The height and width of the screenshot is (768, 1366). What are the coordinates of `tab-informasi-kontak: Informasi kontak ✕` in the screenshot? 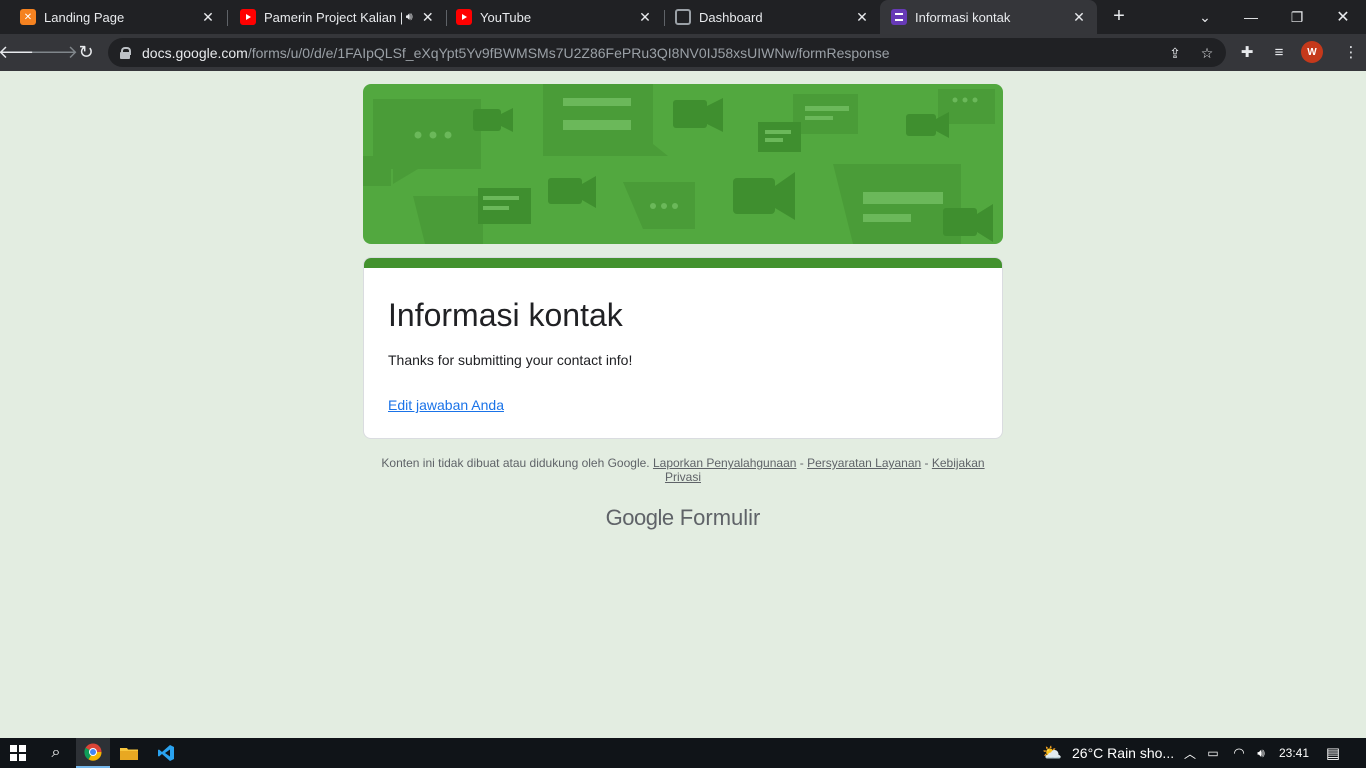 It's located at (988, 17).